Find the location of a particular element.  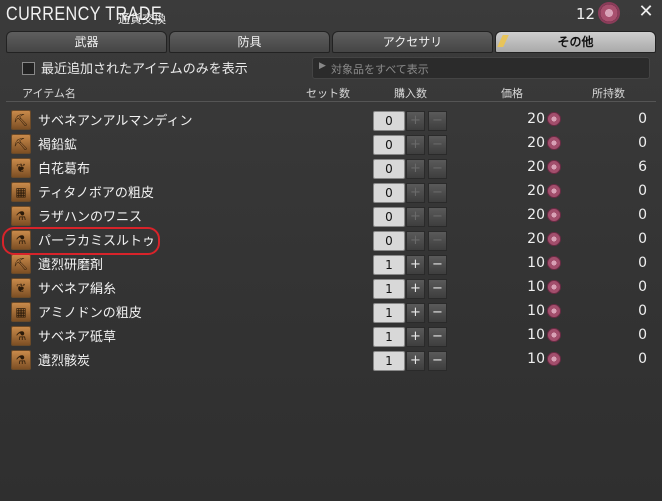

table-row: ▦ ティタノボアの粗皮 0 + −20 0 is located at coordinates (331, 192).